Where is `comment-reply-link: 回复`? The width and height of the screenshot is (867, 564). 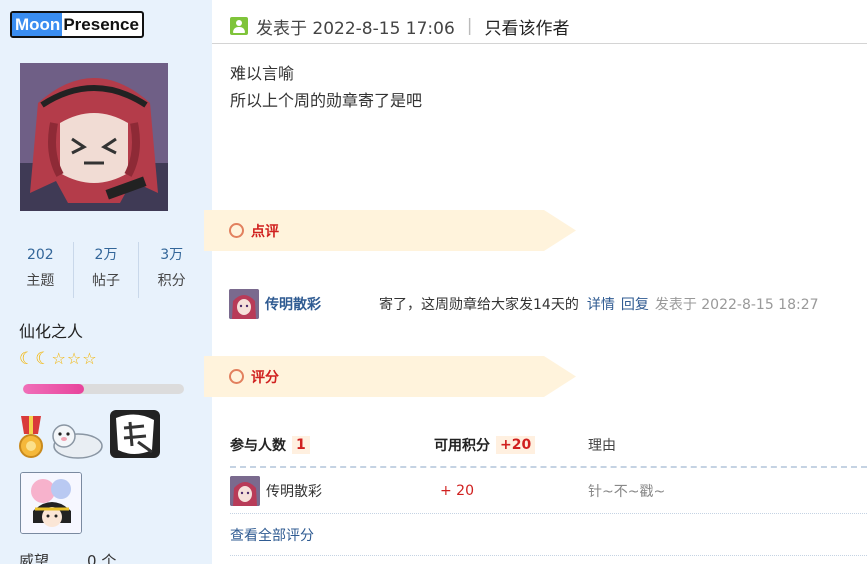
comment-reply-link: 回复 is located at coordinates (635, 304).